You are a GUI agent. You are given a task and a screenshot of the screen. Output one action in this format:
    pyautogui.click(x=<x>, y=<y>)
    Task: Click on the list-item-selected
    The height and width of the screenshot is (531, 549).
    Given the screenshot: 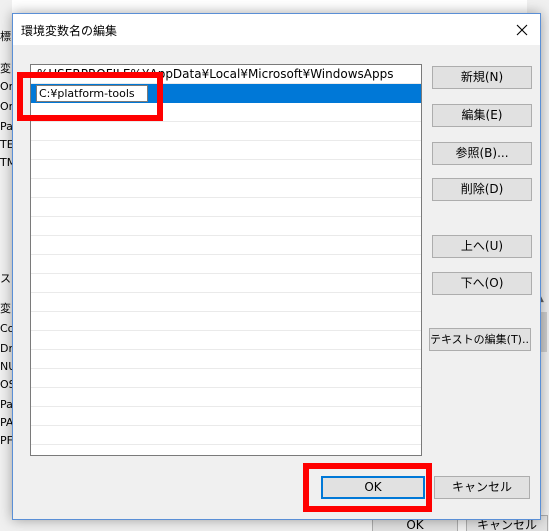 What is the action you would take?
    pyautogui.click(x=226, y=93)
    